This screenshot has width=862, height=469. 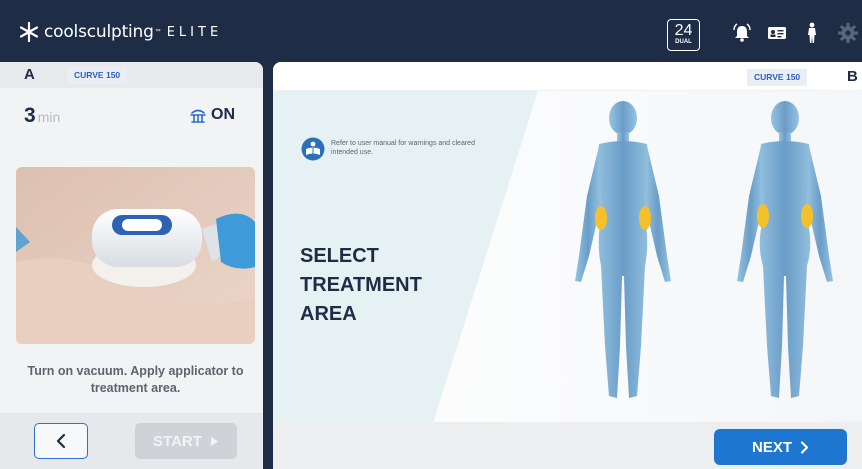 I want to click on applicator-b-curve-badge: CURVE 150, so click(x=777, y=77).